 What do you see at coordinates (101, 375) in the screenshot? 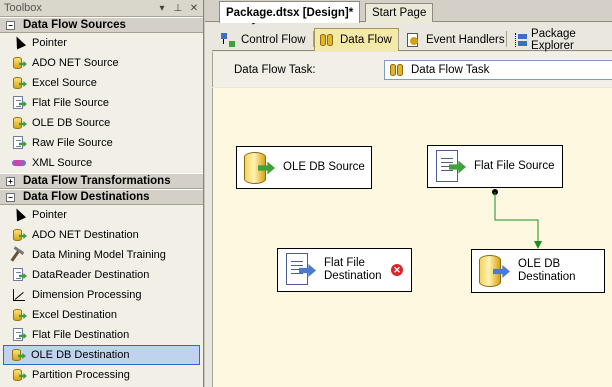
I see `toolbox-item-partition-processing: Partition Processing` at bounding box center [101, 375].